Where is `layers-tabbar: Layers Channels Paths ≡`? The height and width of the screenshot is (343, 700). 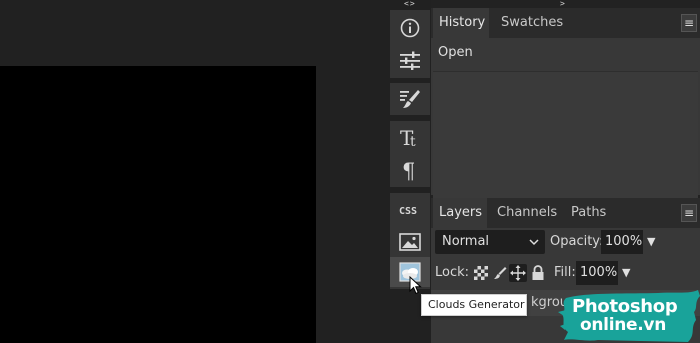
layers-tabbar: Layers Channels Paths ≡ is located at coordinates (565, 213).